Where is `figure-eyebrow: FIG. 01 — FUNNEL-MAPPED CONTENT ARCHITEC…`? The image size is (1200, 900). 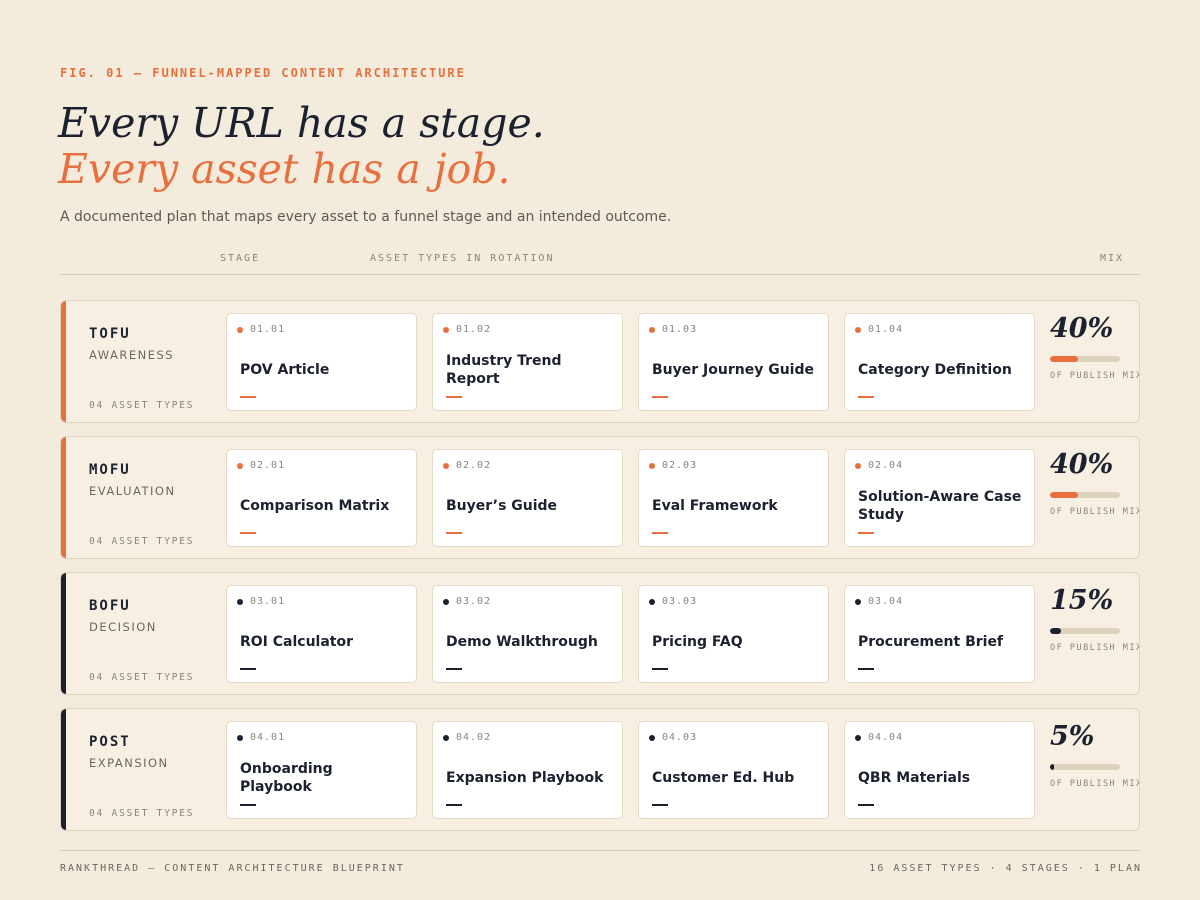
figure-eyebrow: FIG. 01 — FUNNEL-MAPPED CONTENT ARCHITEC… is located at coordinates (263, 73).